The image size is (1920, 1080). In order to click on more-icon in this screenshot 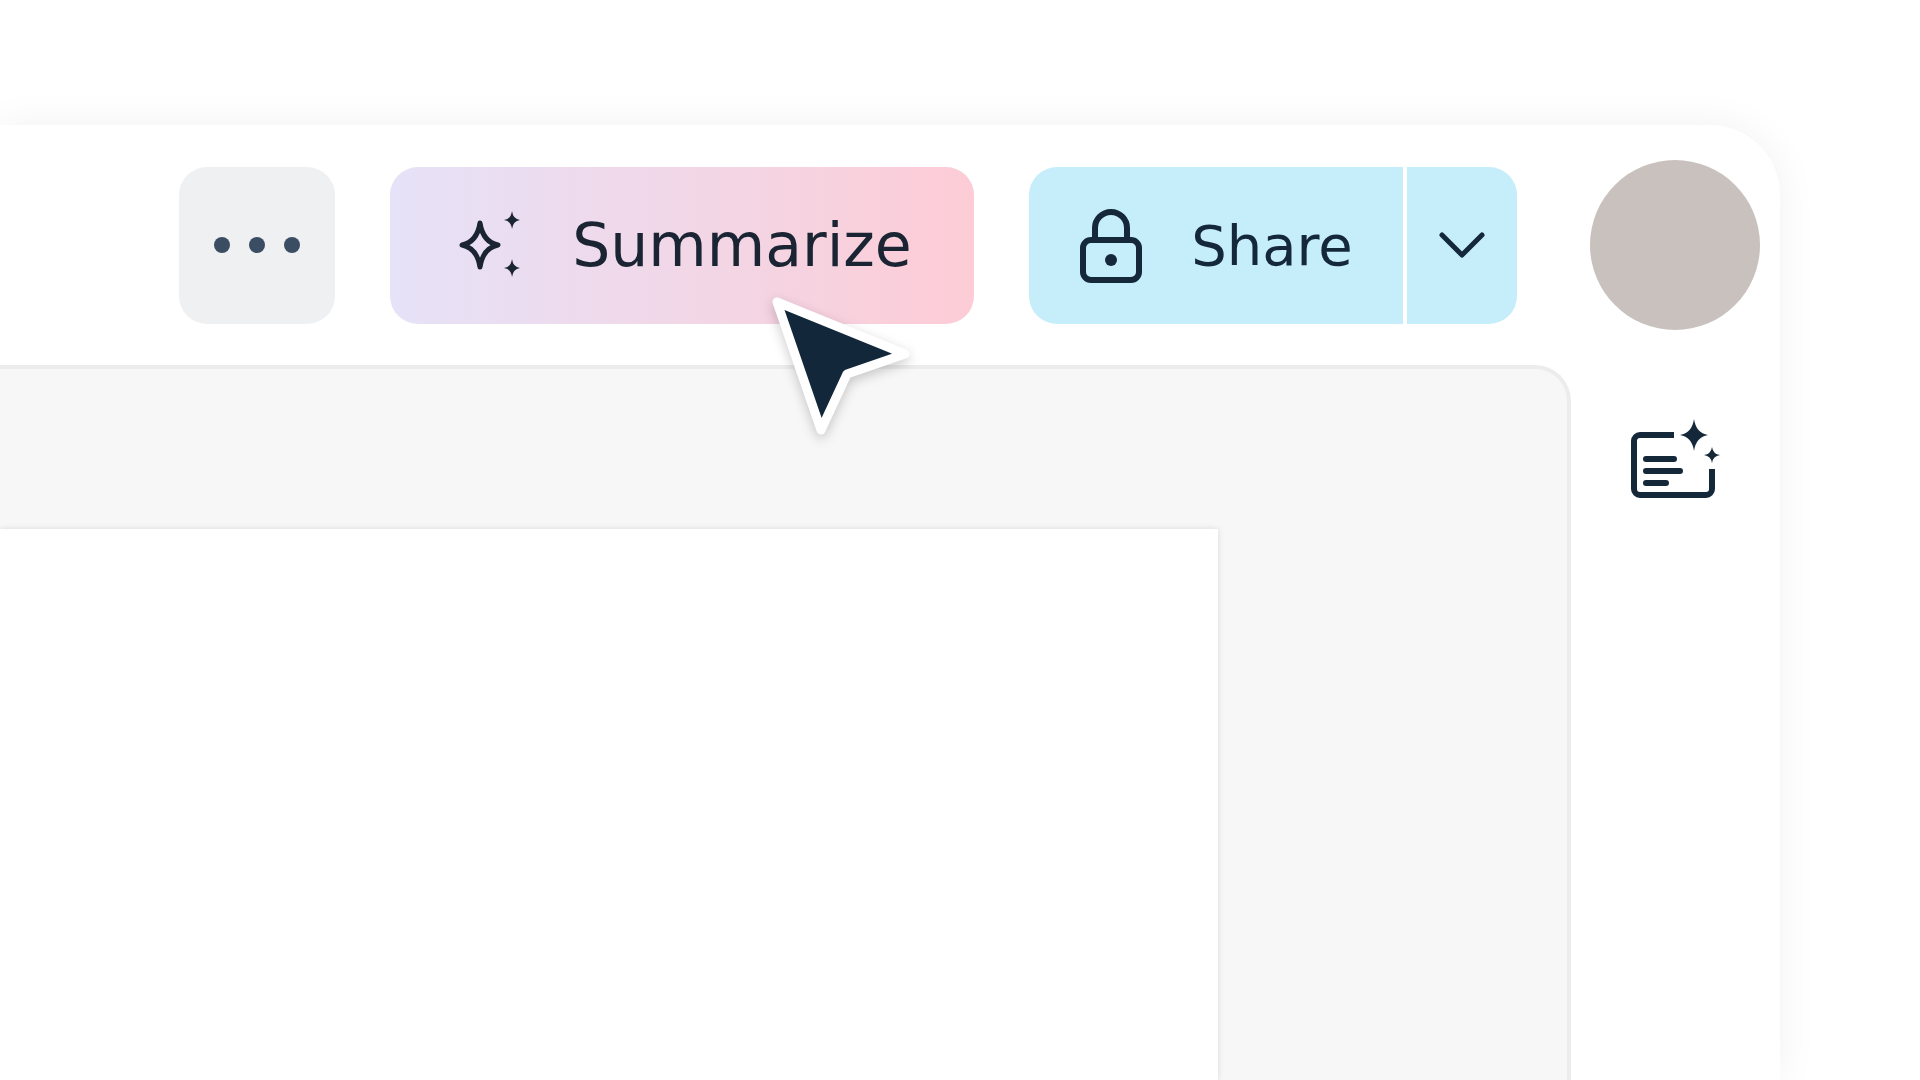, I will do `click(257, 245)`.